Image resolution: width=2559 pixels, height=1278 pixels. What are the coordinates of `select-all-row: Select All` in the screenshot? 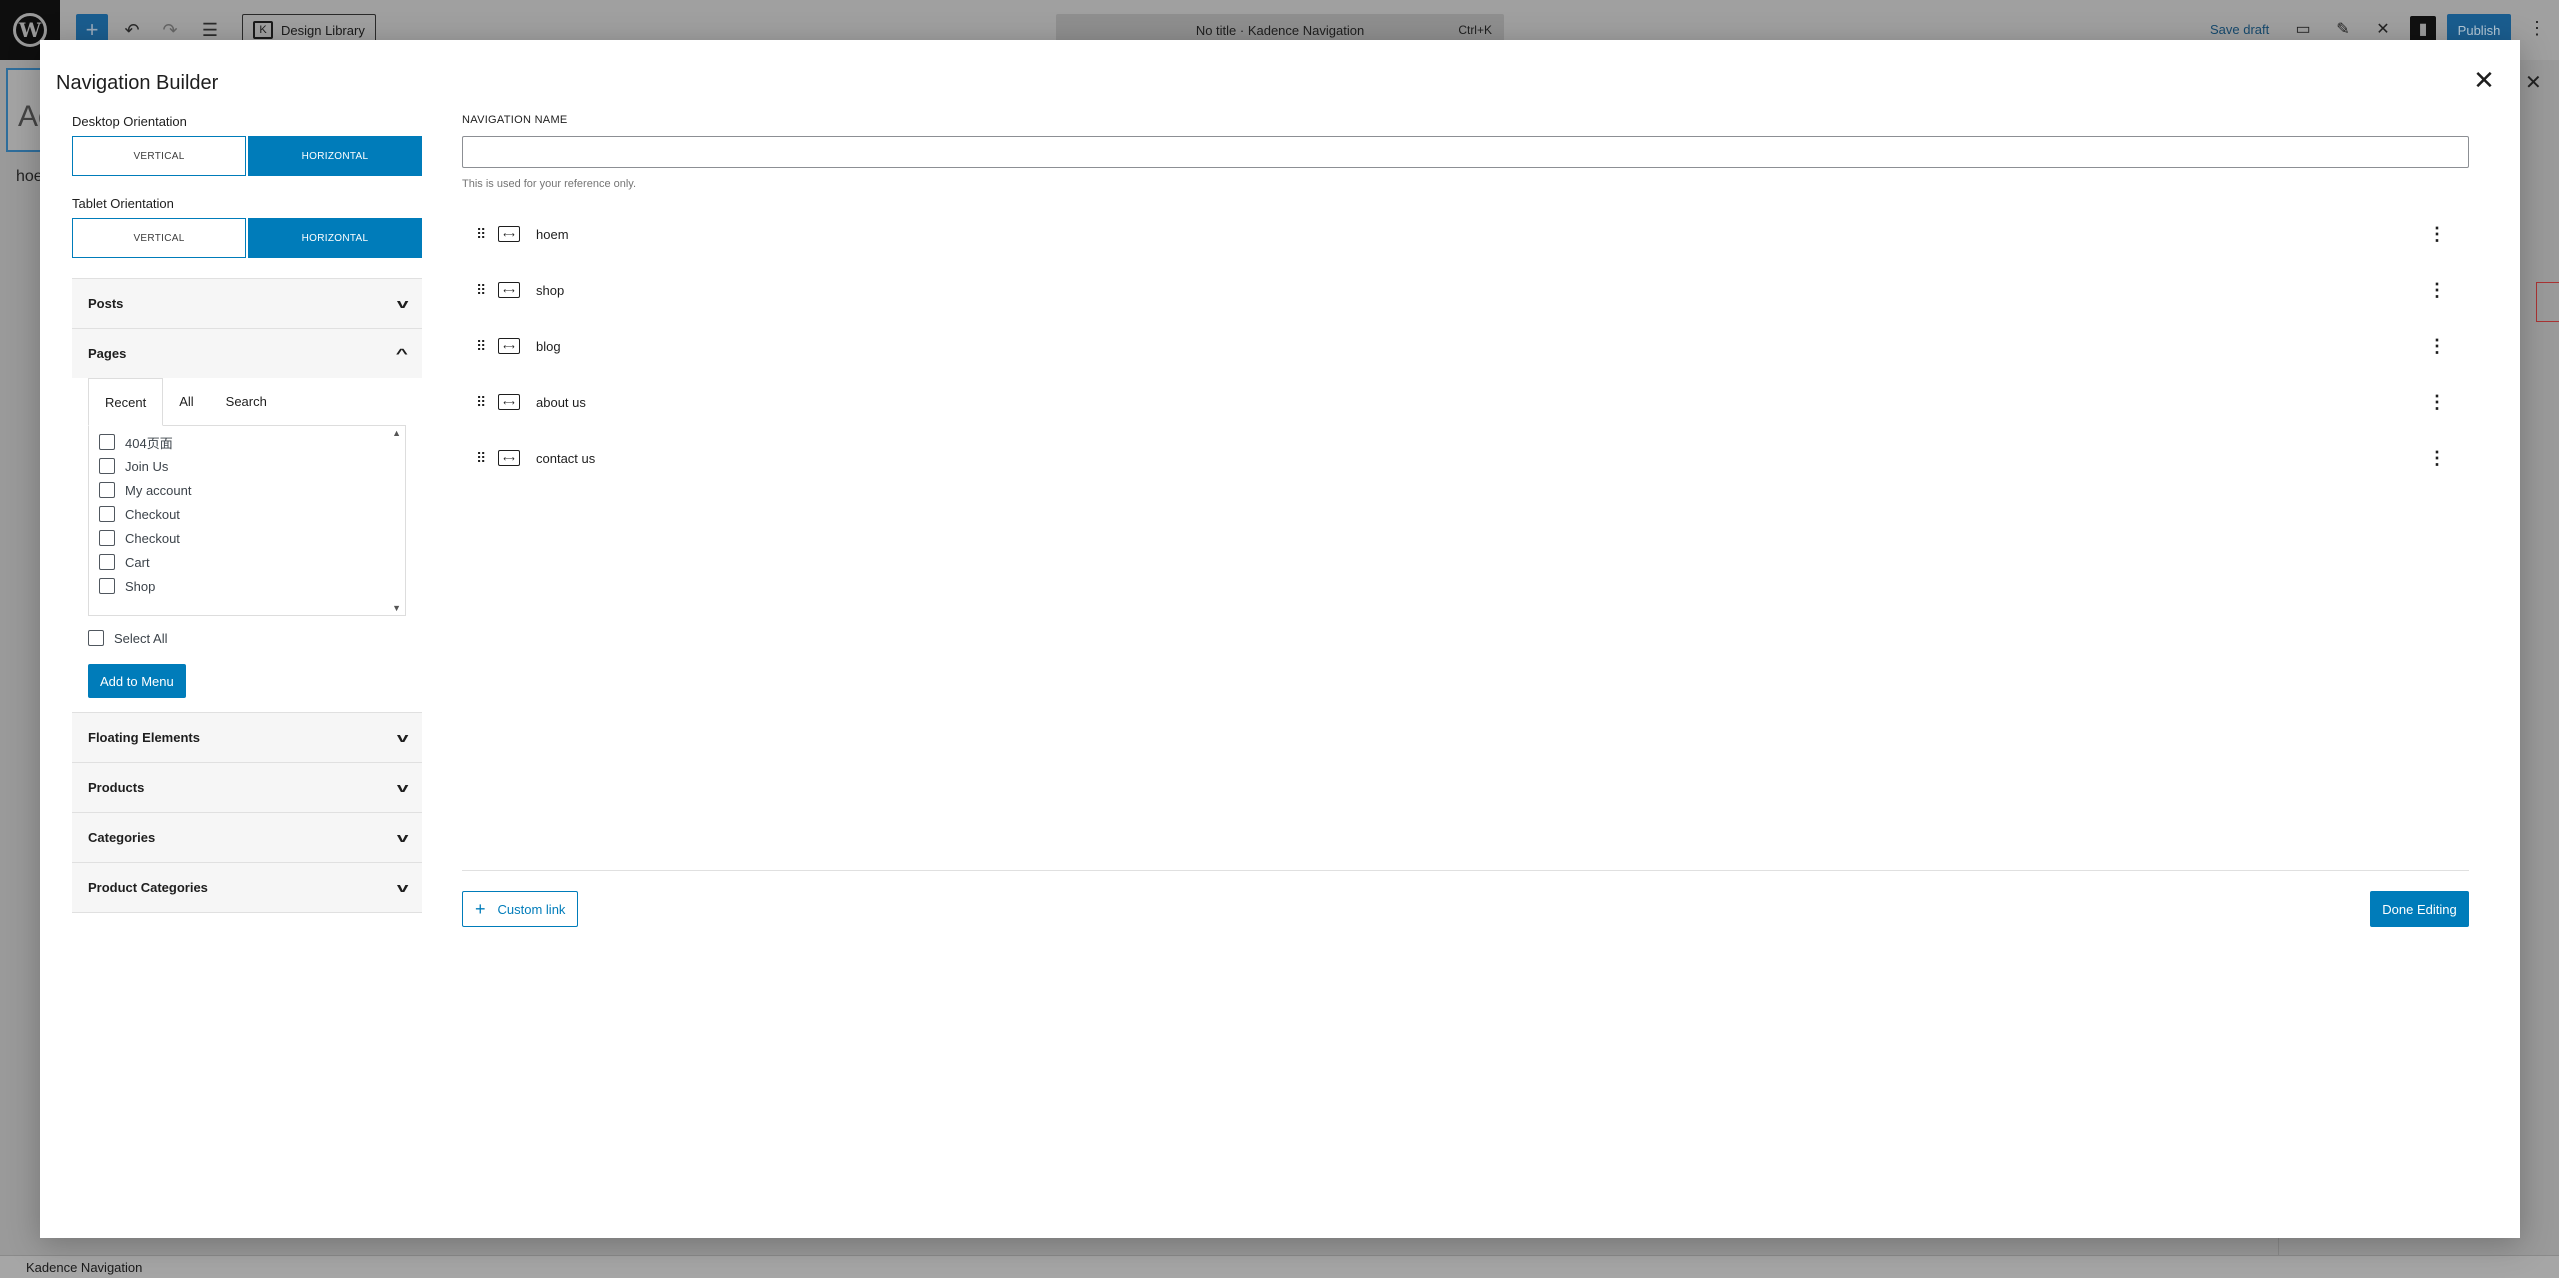 It's located at (247, 638).